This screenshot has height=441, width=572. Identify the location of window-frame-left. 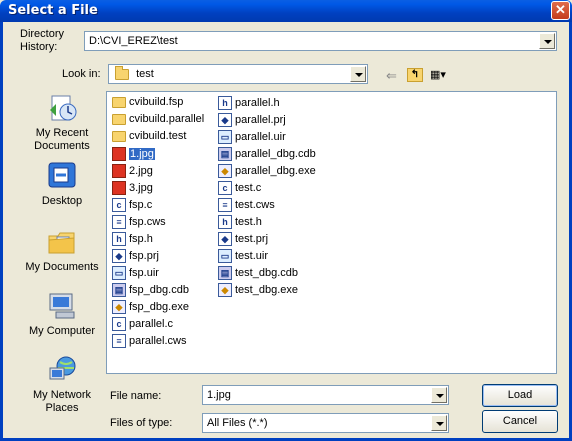
(1, 231).